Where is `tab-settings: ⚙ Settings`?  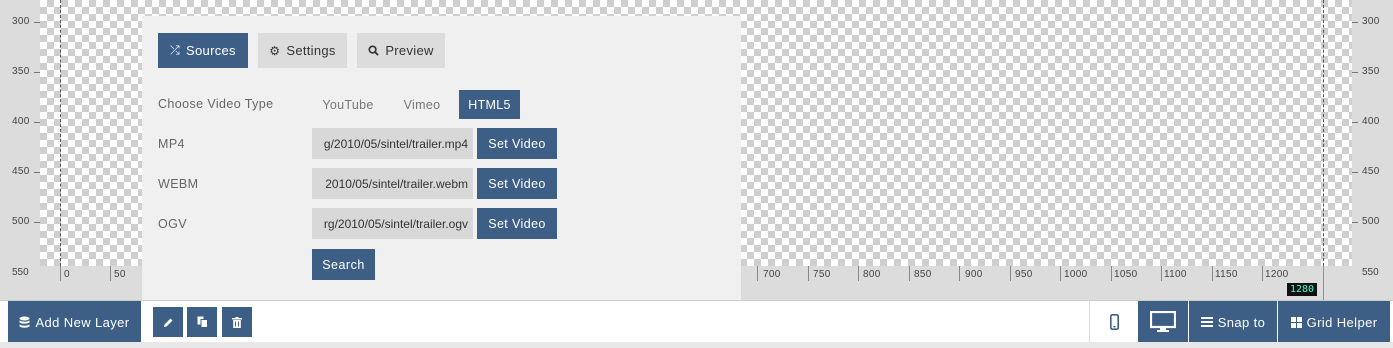
tab-settings: ⚙ Settings is located at coordinates (302, 50).